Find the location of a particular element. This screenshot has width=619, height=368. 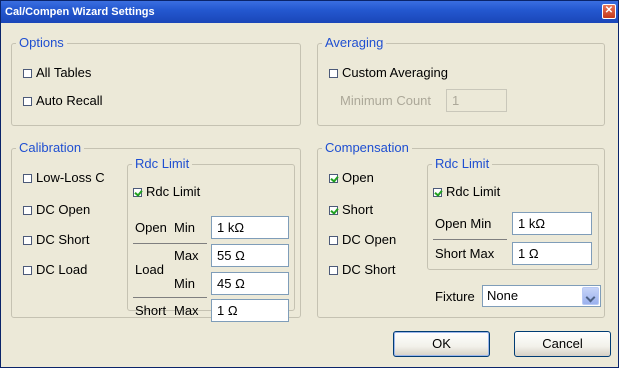

cal-rdc-limit-checkbox: Rdc Limit is located at coordinates (166, 192).